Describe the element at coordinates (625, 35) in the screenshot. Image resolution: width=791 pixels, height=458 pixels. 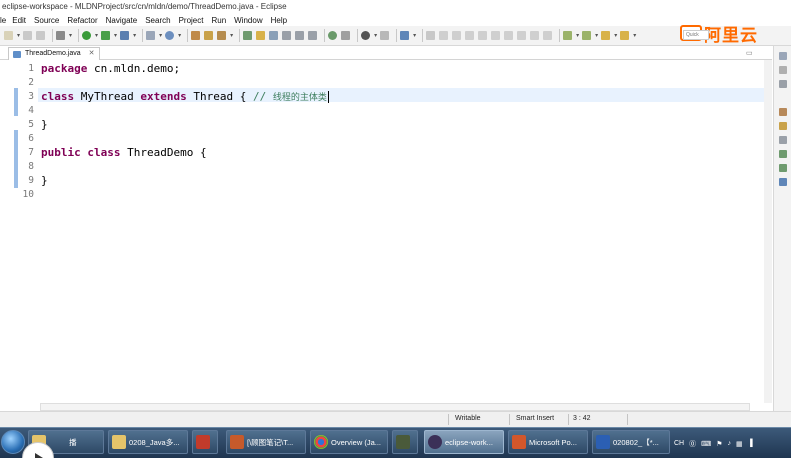
I see `forward-icon` at that location.